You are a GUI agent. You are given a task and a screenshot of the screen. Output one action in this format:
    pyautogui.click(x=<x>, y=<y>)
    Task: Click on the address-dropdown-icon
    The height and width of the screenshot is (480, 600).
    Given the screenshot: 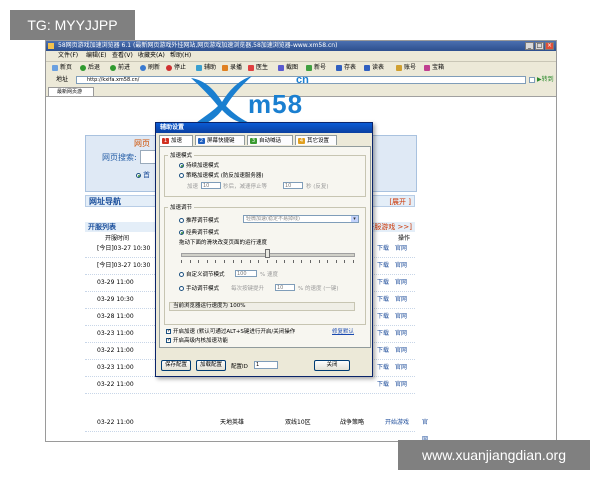 What is the action you would take?
    pyautogui.click(x=532, y=80)
    